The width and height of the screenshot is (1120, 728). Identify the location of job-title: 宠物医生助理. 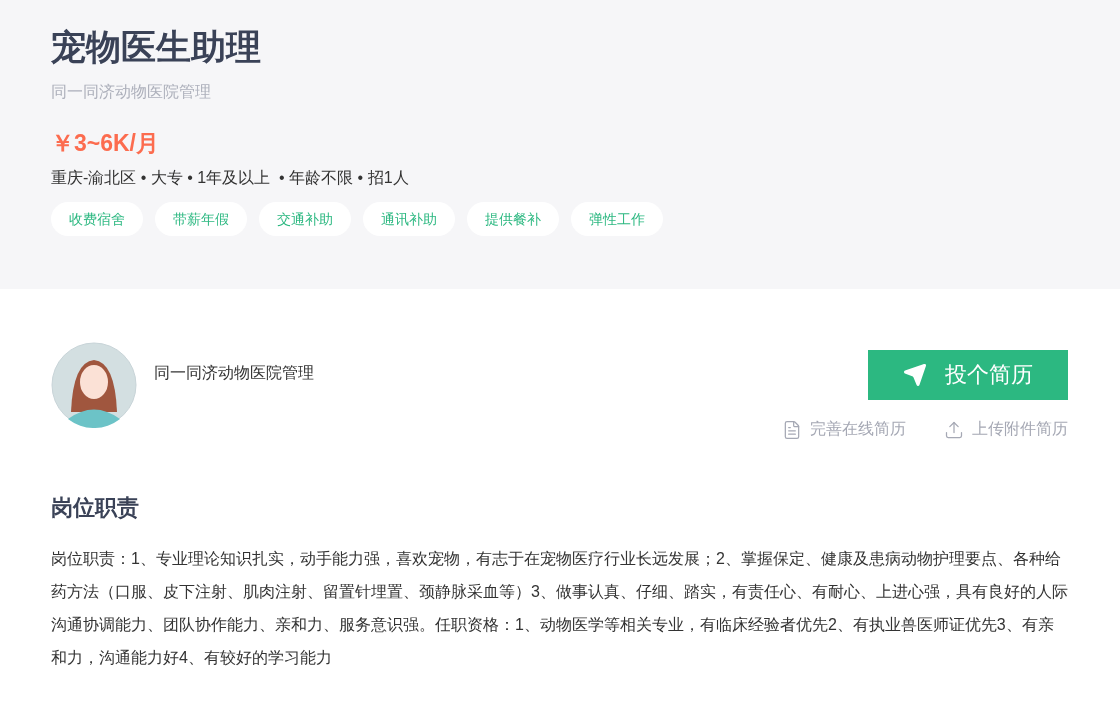
(156, 47).